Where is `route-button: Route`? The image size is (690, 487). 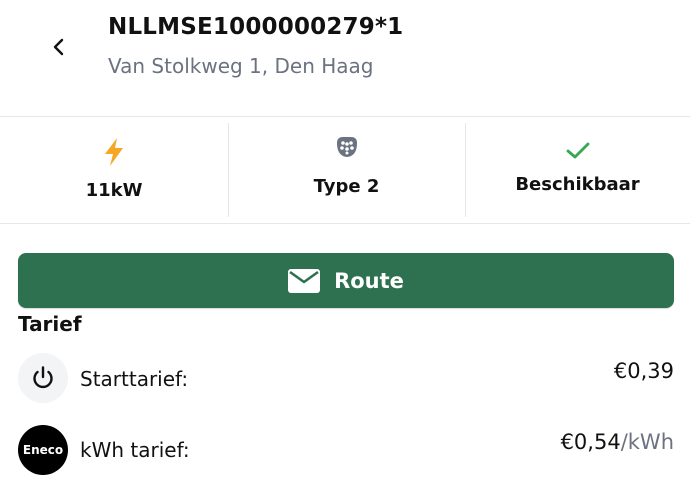
route-button: Route is located at coordinates (346, 280).